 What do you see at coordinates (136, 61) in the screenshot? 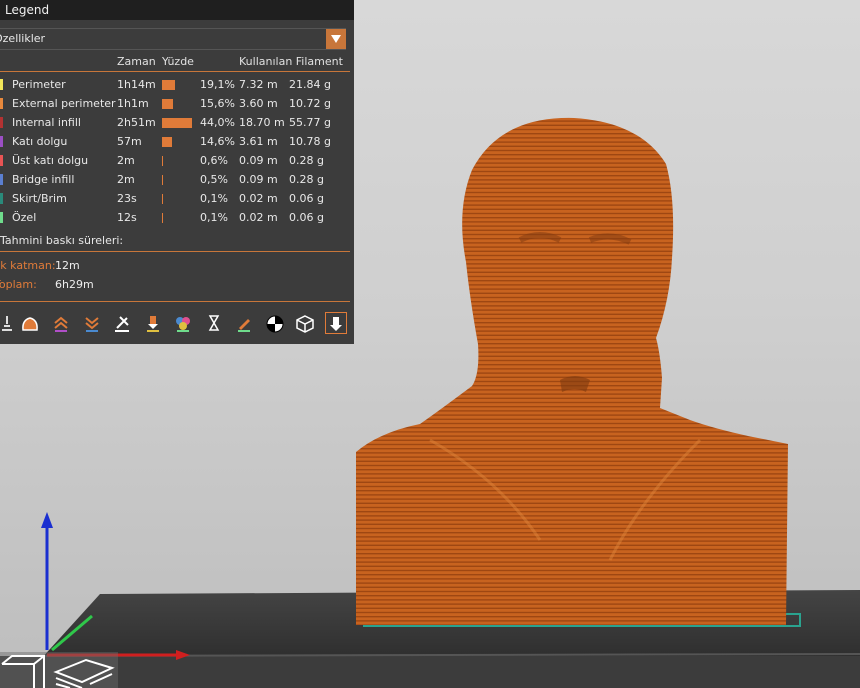
I see `column-header-time: Zaman` at bounding box center [136, 61].